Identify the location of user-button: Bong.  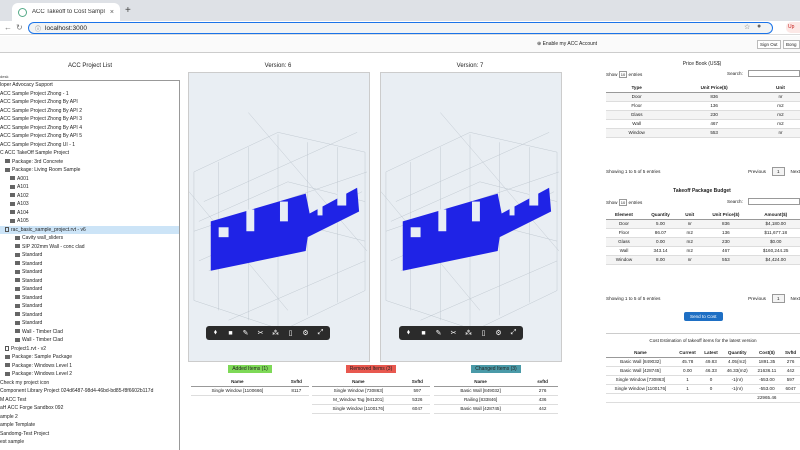
(791, 44).